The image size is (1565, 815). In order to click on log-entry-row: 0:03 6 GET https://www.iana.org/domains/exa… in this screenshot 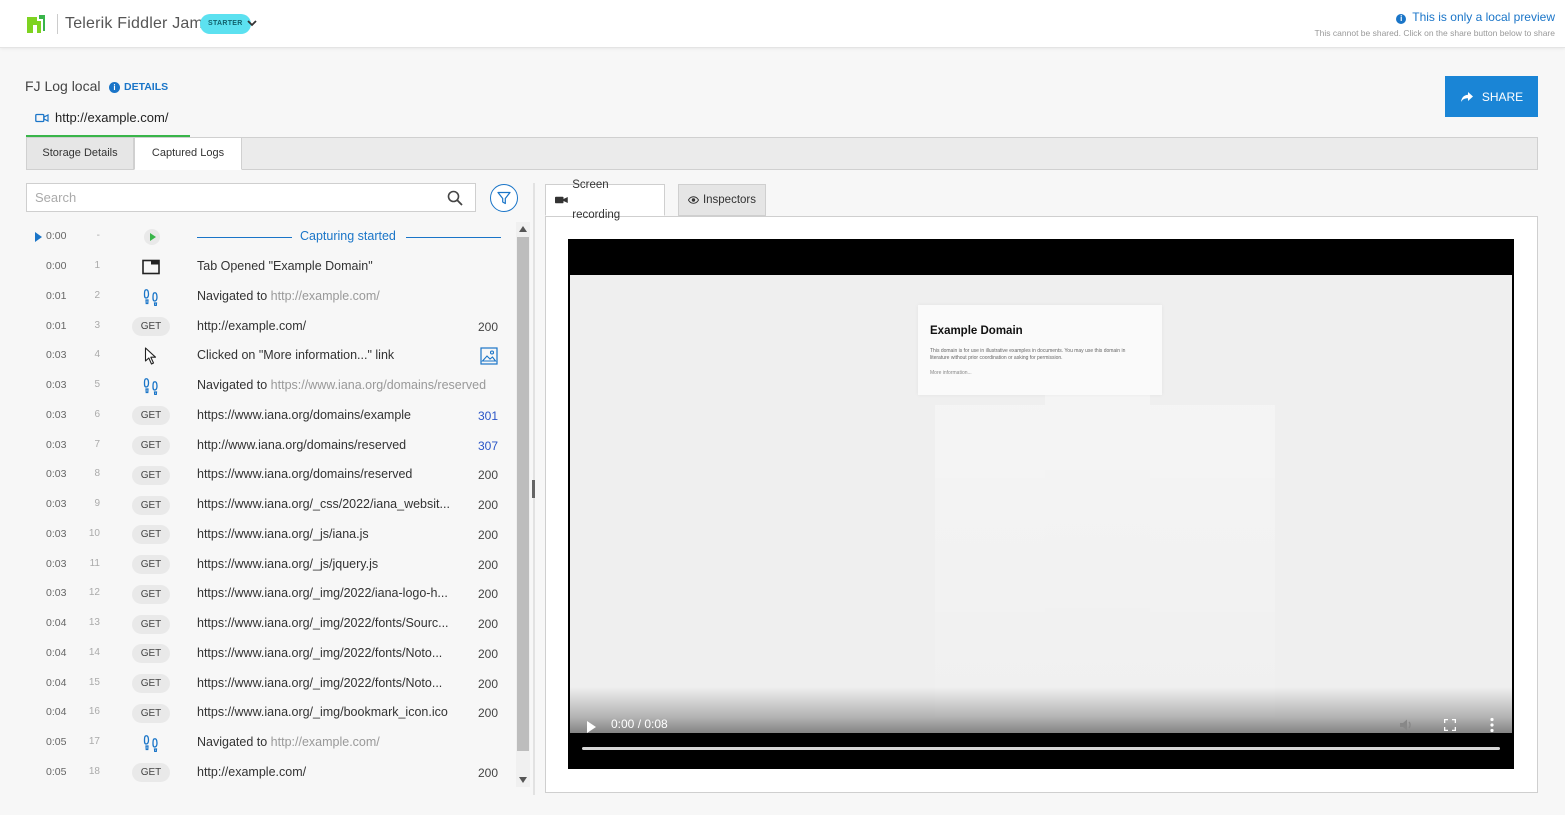, I will do `click(270, 416)`.